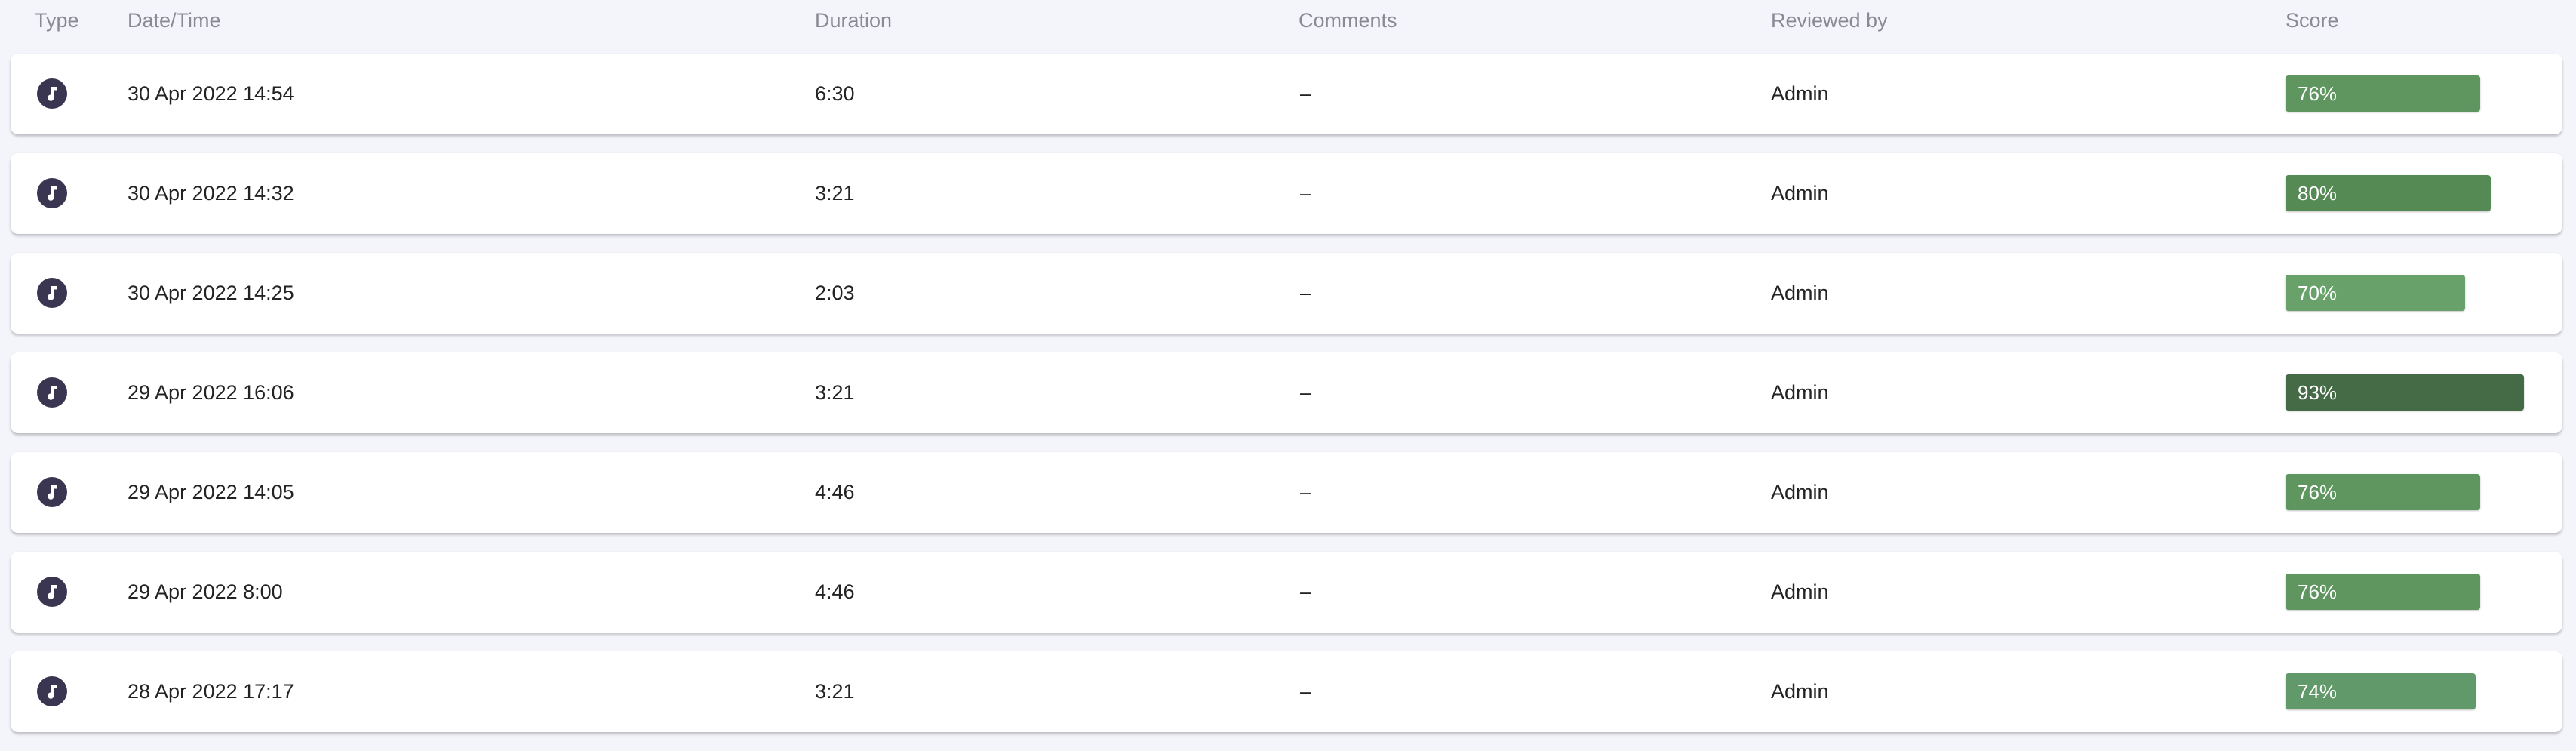 This screenshot has height=751, width=2576. I want to click on column-header-reviewed-by: Reviewed by, so click(1829, 20).